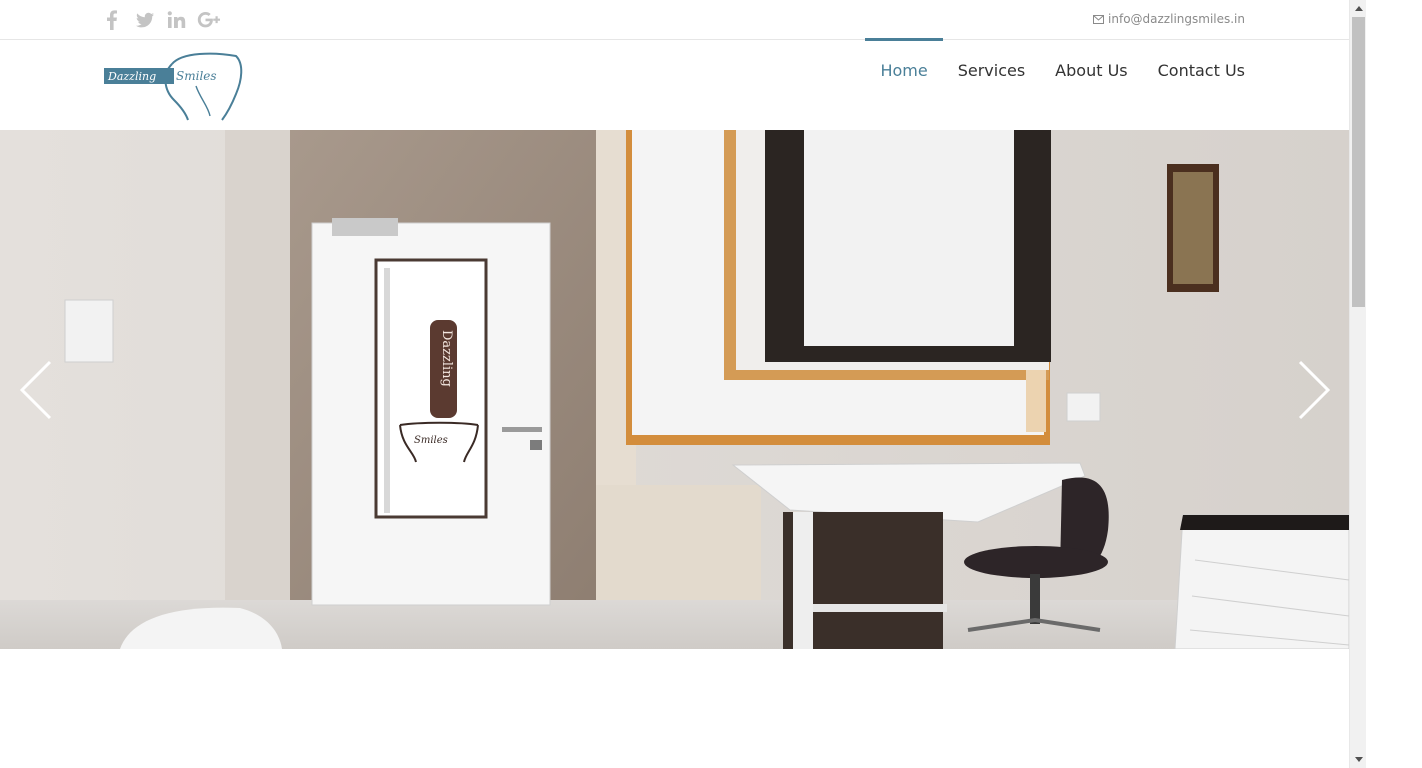  I want to click on top-bar: info@dazzlingsmiles.in, so click(674, 20).